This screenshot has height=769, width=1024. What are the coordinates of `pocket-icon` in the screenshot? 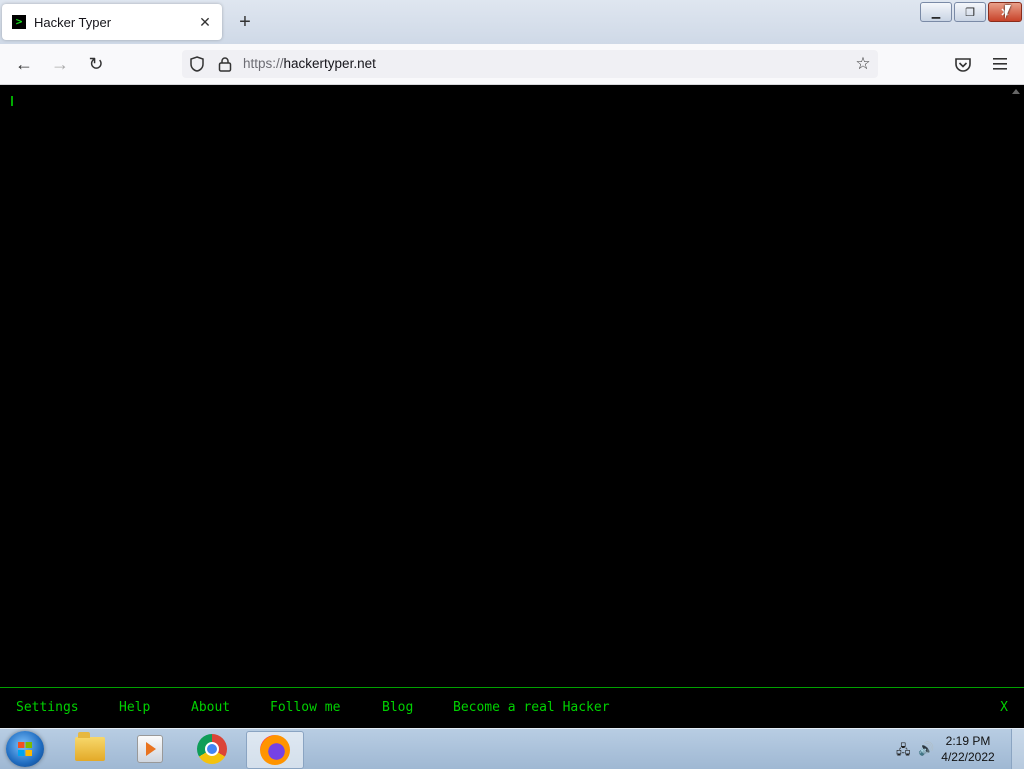 It's located at (963, 65).